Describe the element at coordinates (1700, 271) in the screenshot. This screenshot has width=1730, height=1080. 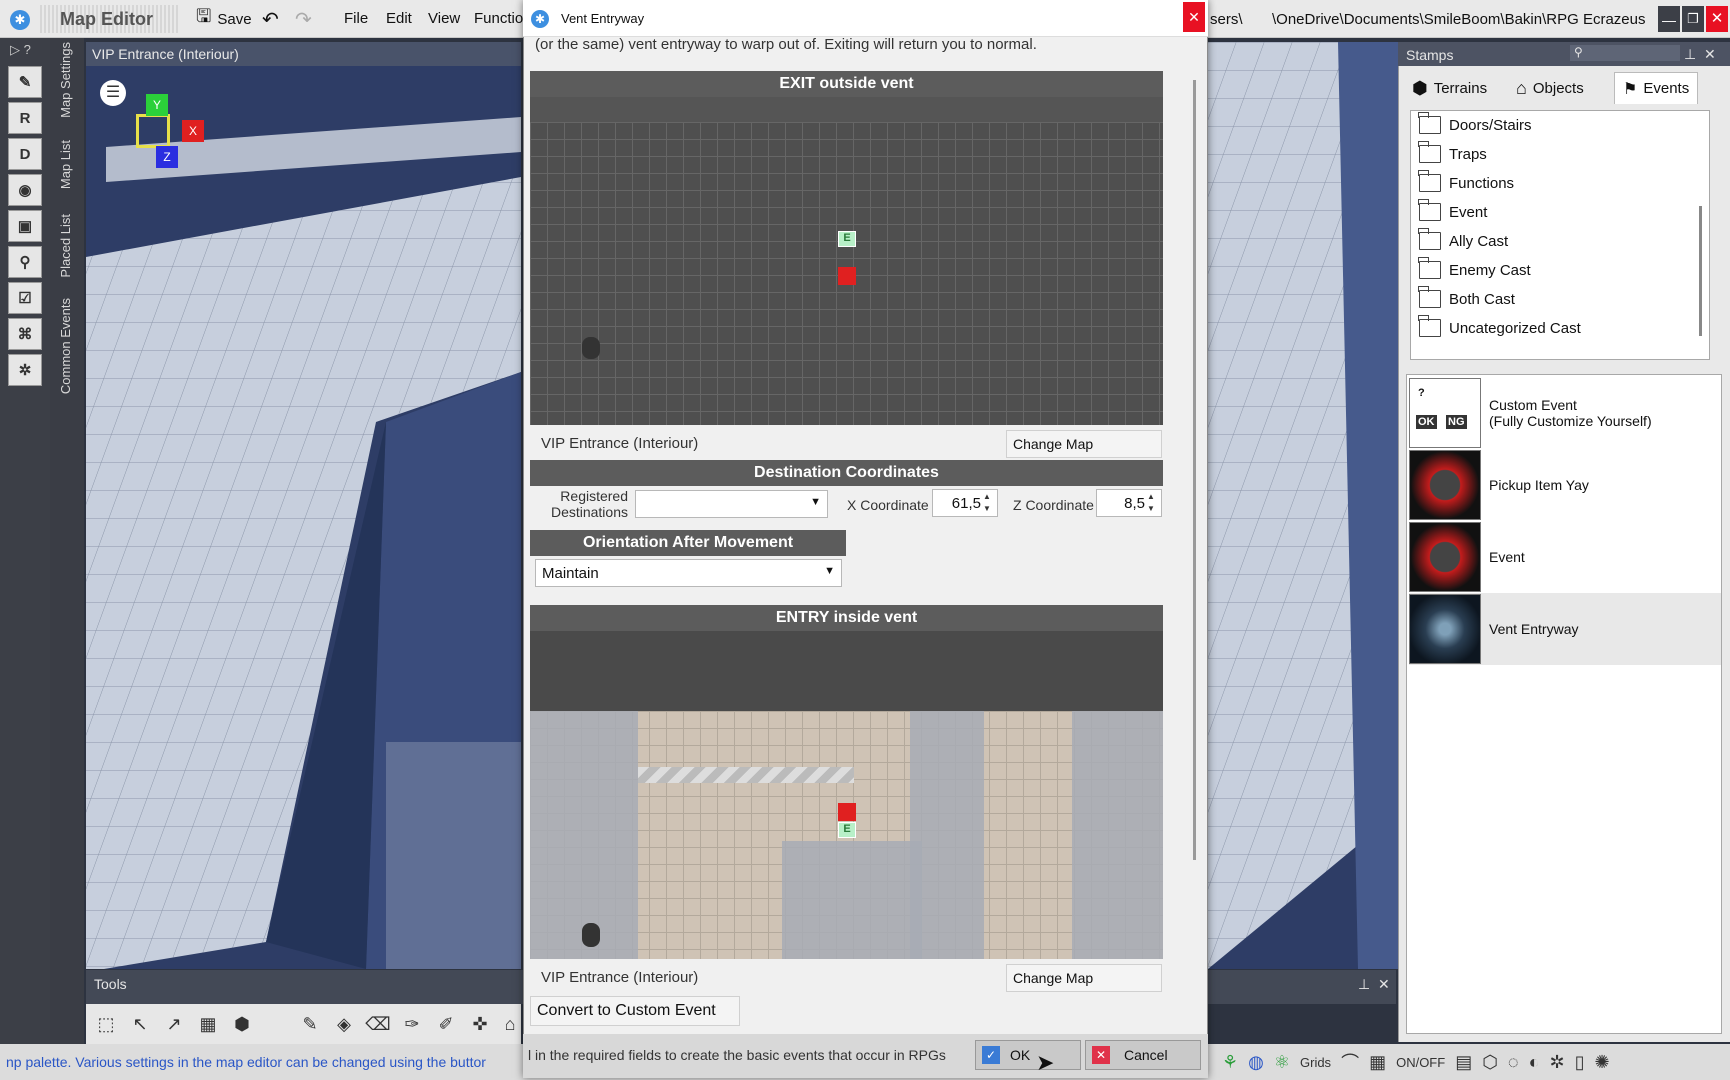
I see `folder-scrollbar` at that location.